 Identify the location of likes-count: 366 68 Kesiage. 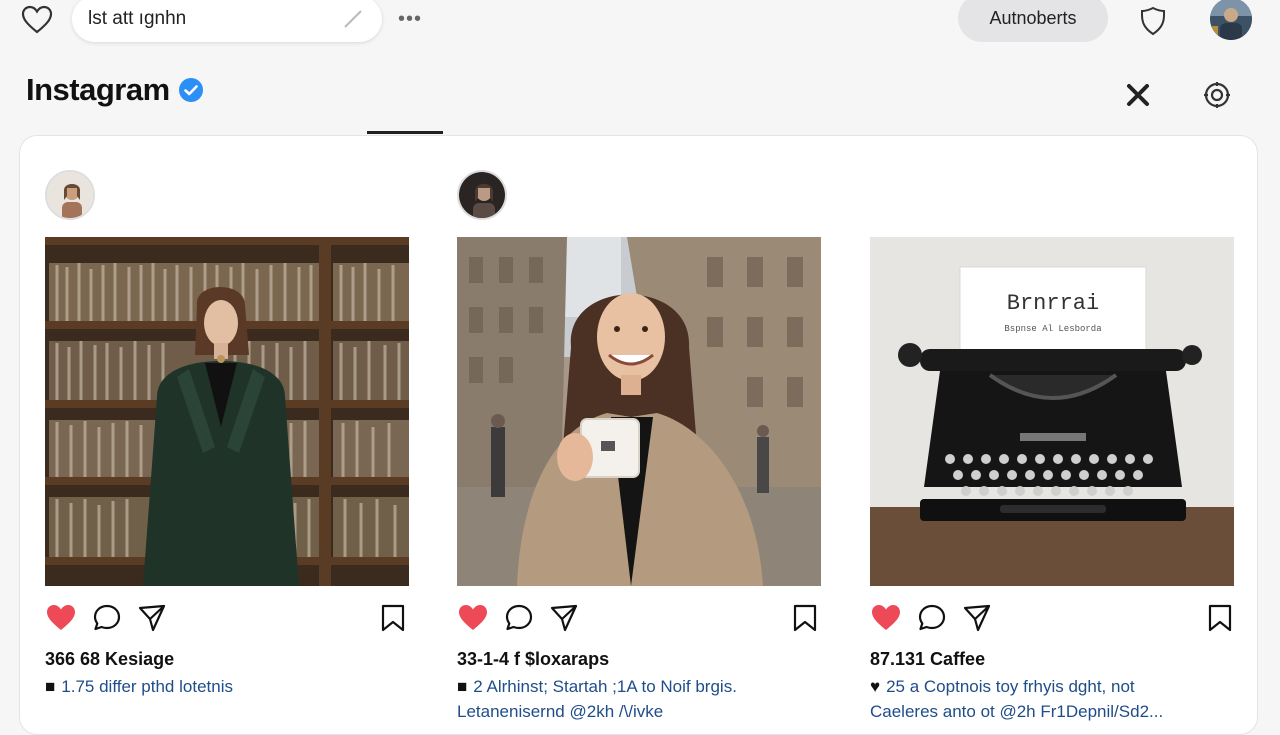
(110, 659).